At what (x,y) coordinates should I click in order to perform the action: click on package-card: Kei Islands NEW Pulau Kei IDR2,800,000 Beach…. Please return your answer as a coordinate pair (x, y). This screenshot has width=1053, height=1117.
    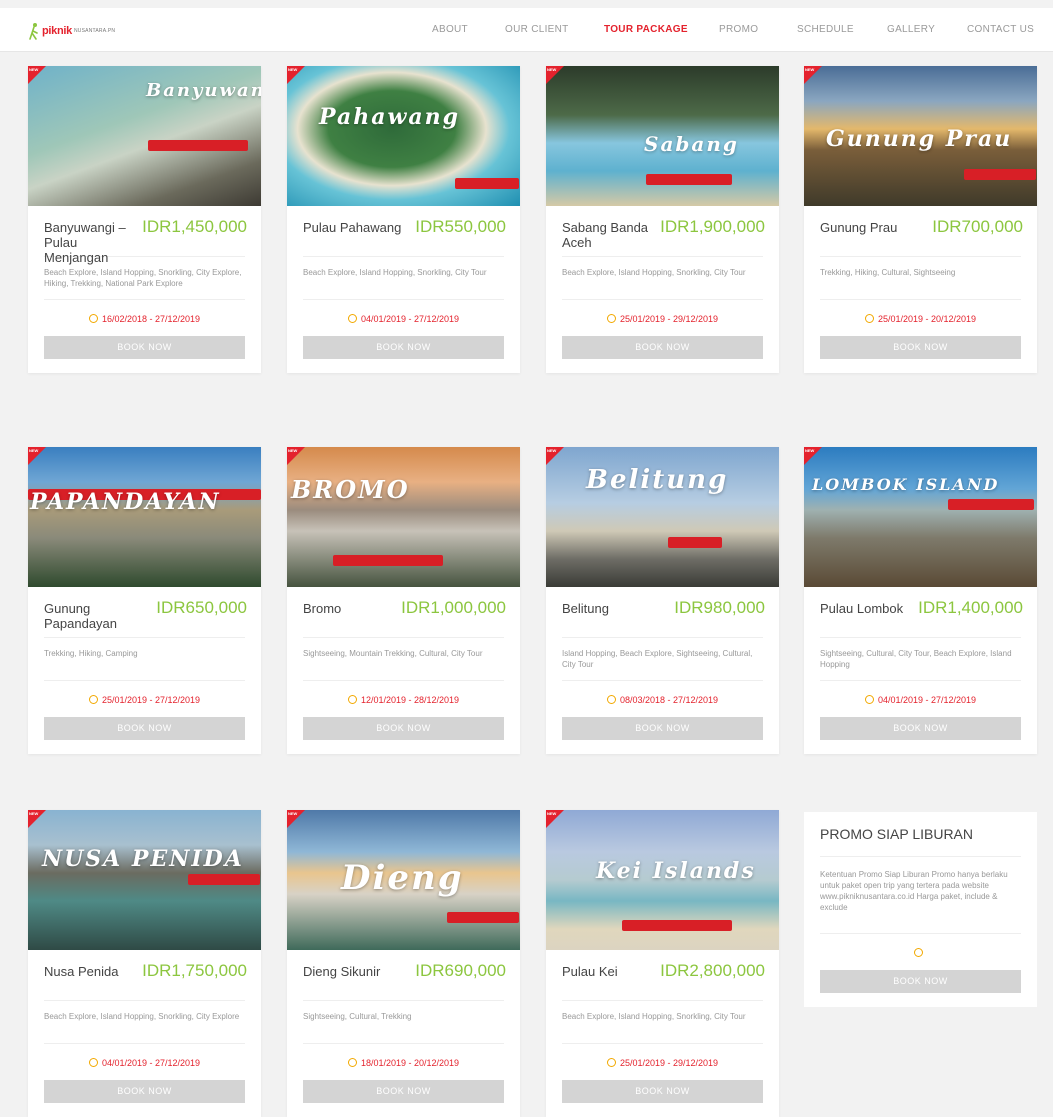
    Looking at the image, I should click on (662, 963).